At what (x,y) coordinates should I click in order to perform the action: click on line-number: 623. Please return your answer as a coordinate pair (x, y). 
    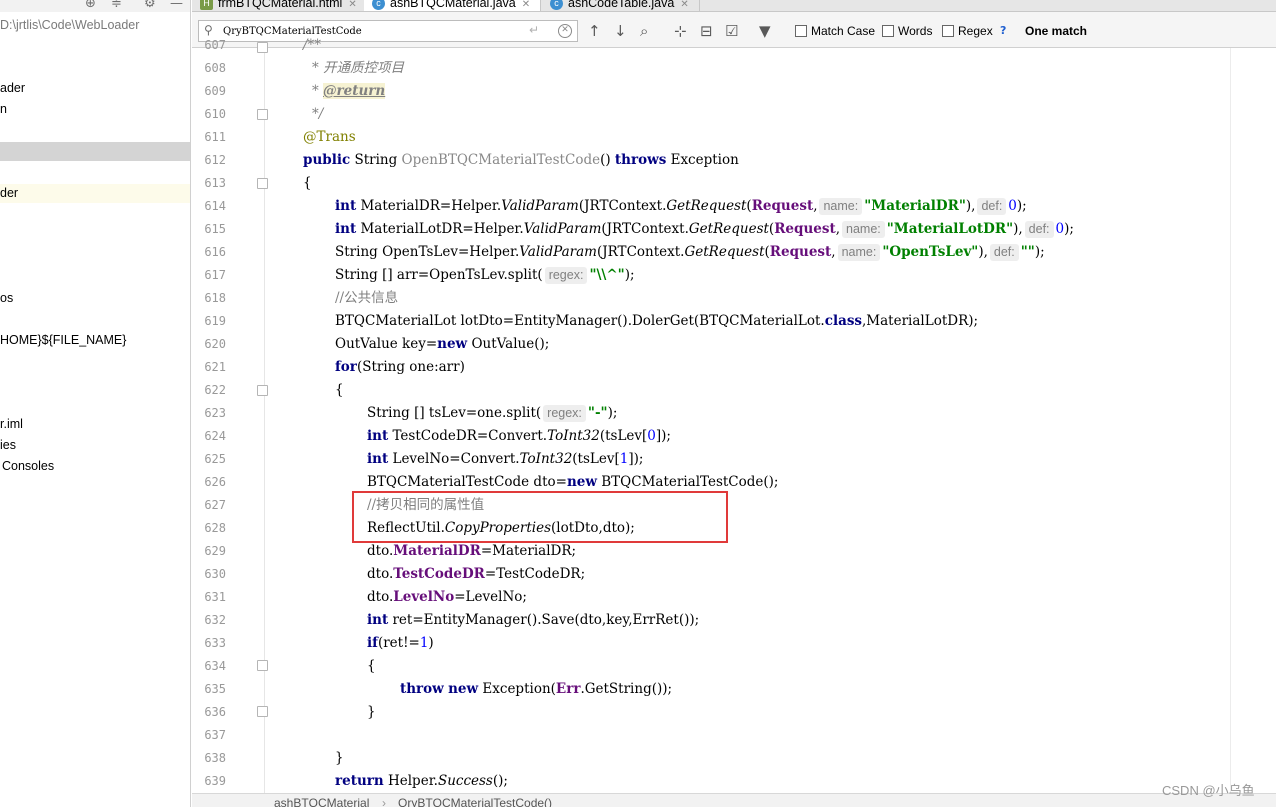
    Looking at the image, I should click on (209, 413).